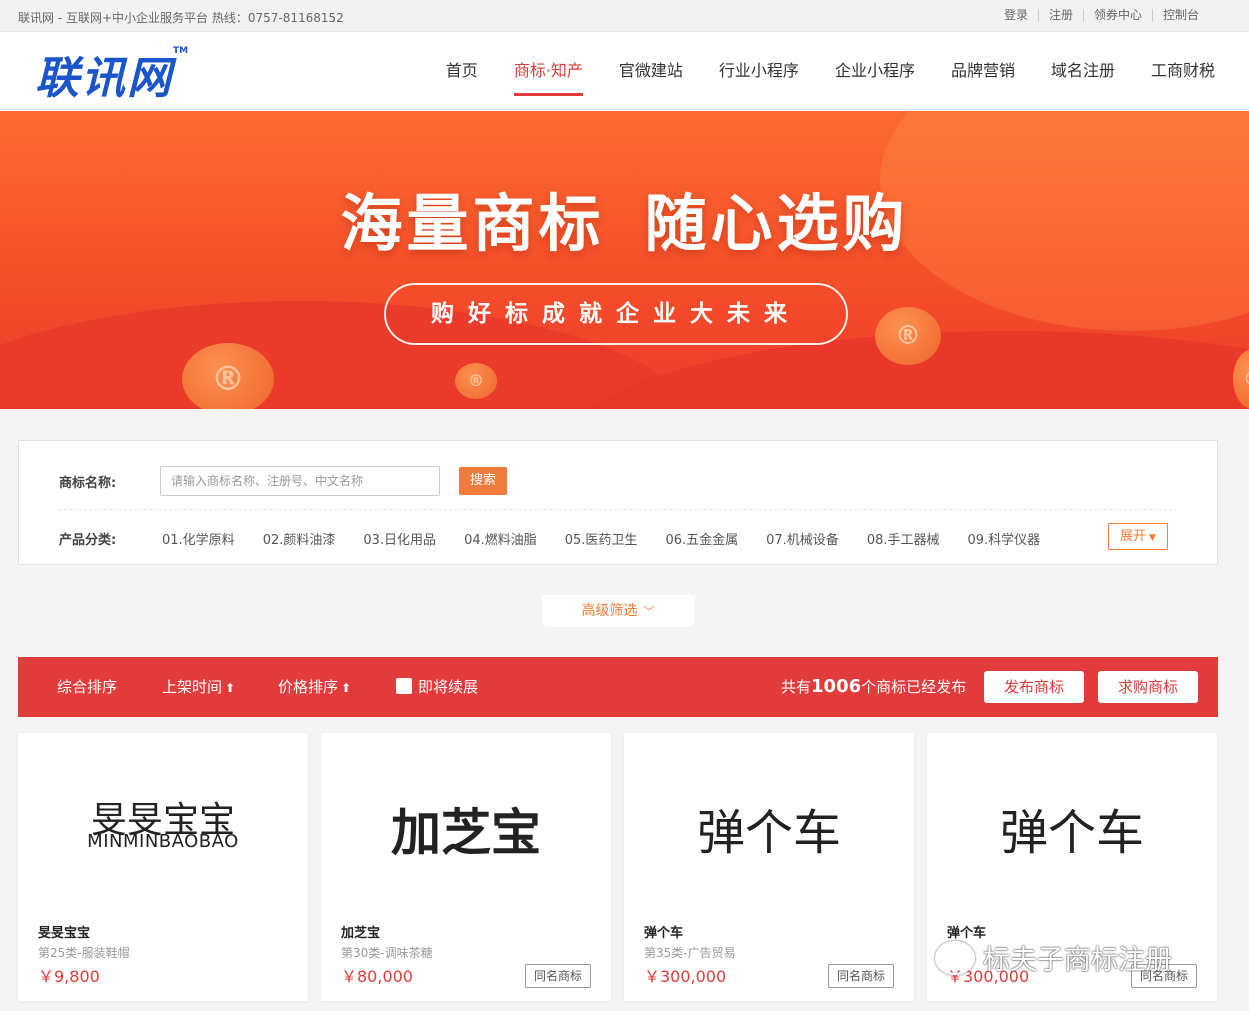  Describe the element at coordinates (1148, 687) in the screenshot. I see `buy-trademark-button: 求购商标` at that location.